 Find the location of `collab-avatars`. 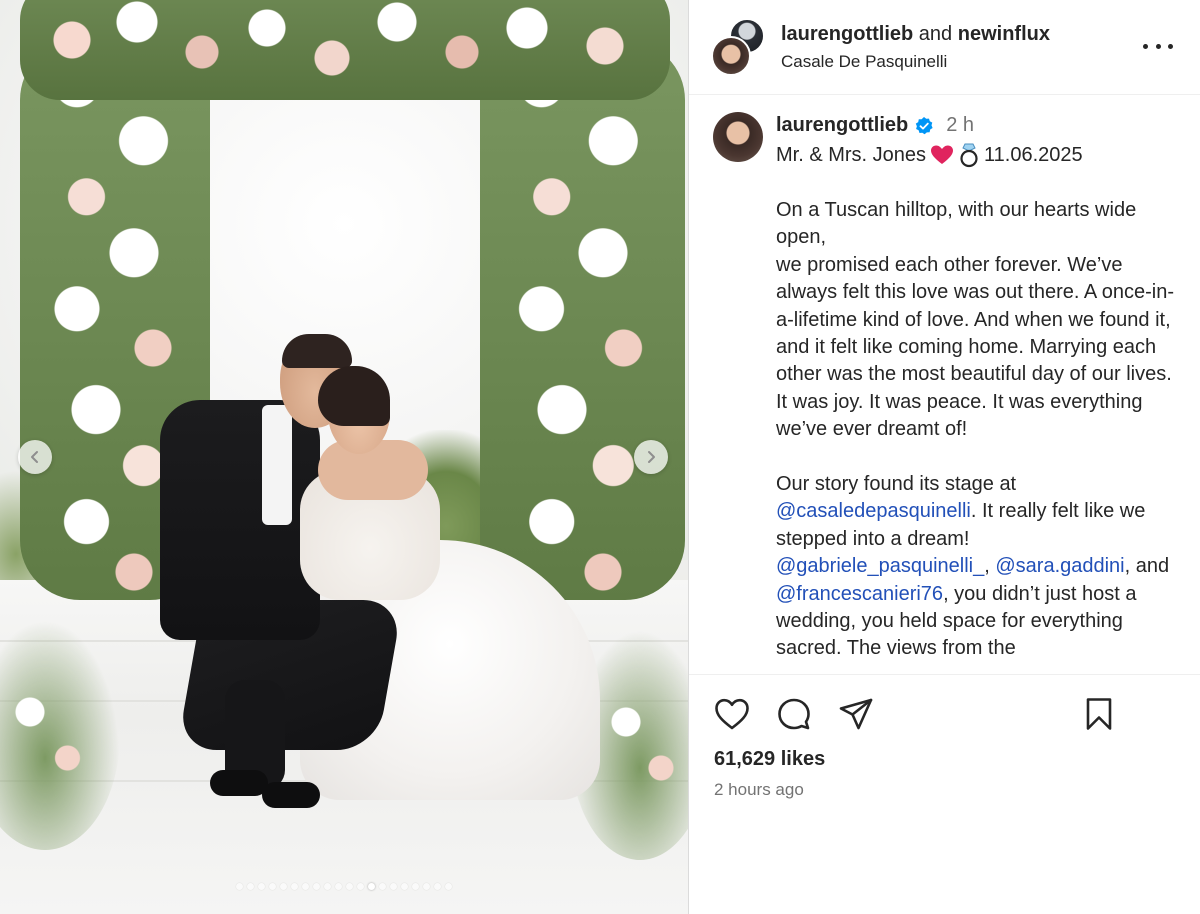

collab-avatars is located at coordinates (738, 47).